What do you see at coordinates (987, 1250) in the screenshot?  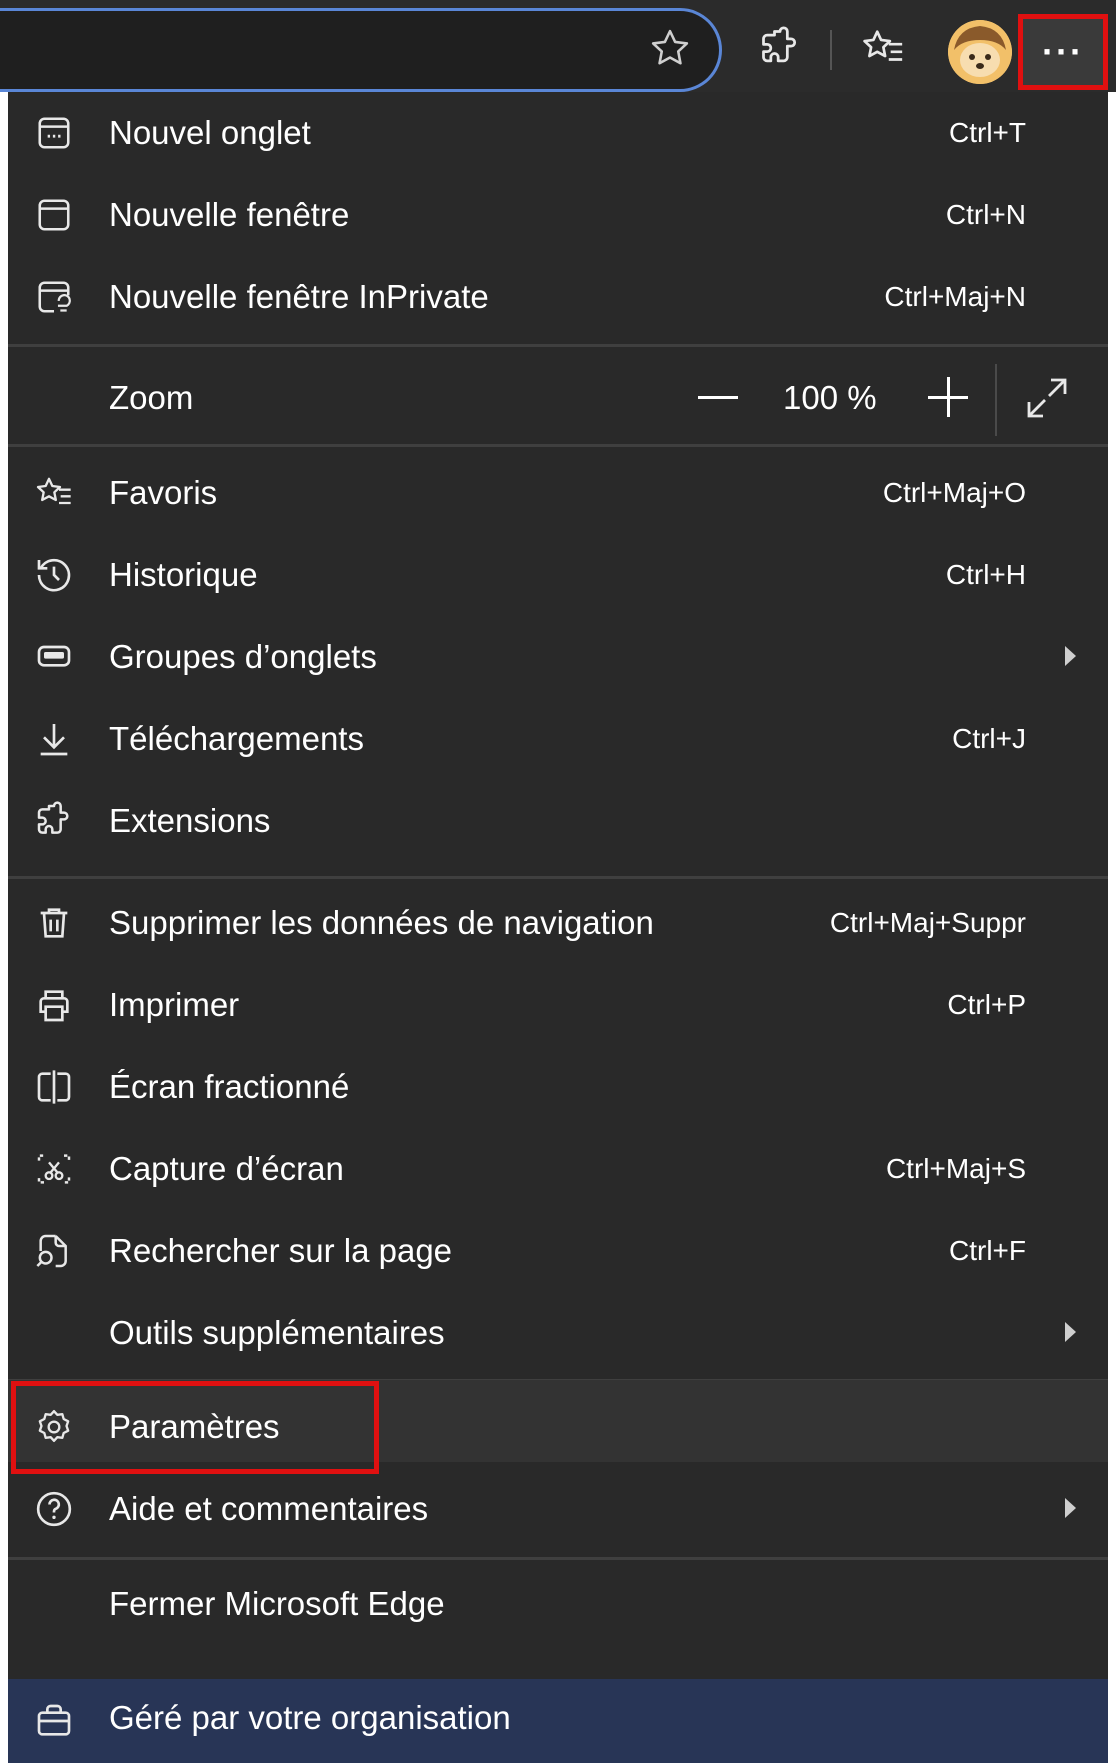 I see `shortcut-label: Ctrl+F` at bounding box center [987, 1250].